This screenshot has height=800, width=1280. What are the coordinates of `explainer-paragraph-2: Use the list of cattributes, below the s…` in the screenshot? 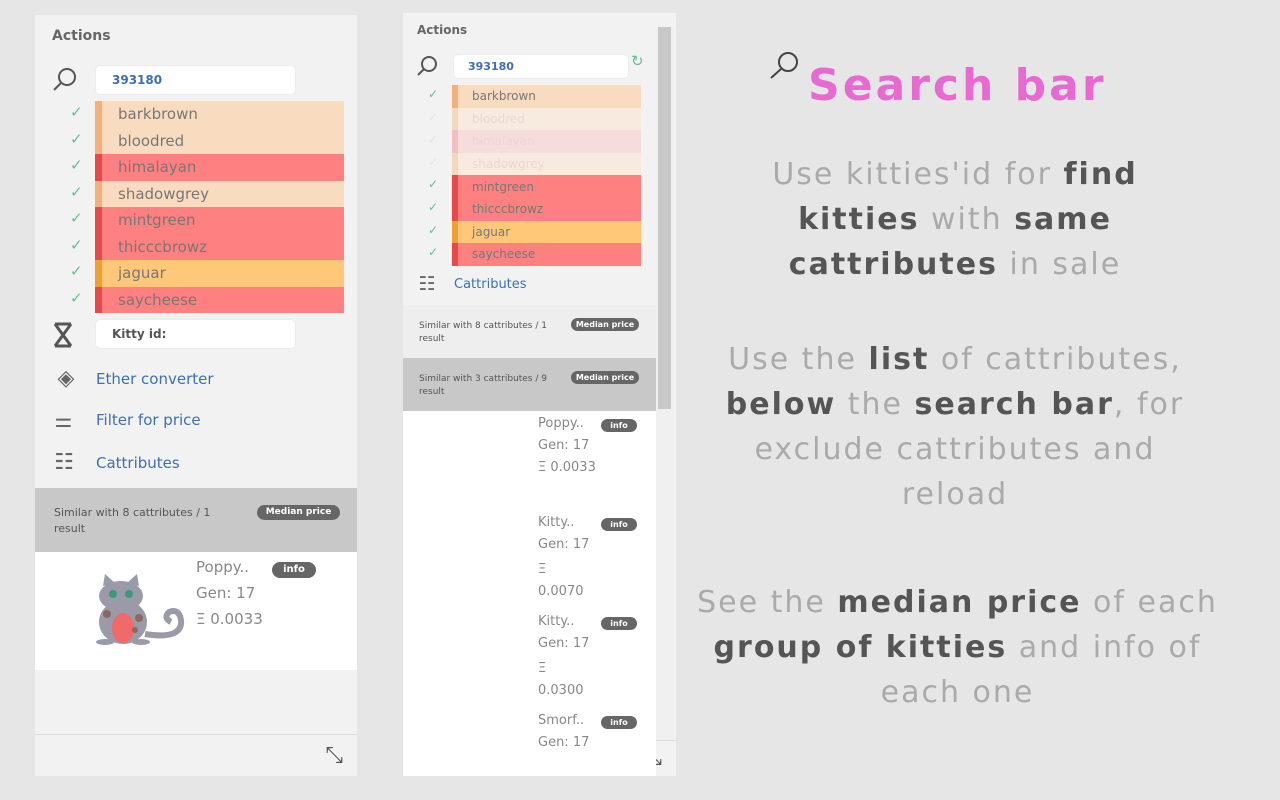 It's located at (955, 427).